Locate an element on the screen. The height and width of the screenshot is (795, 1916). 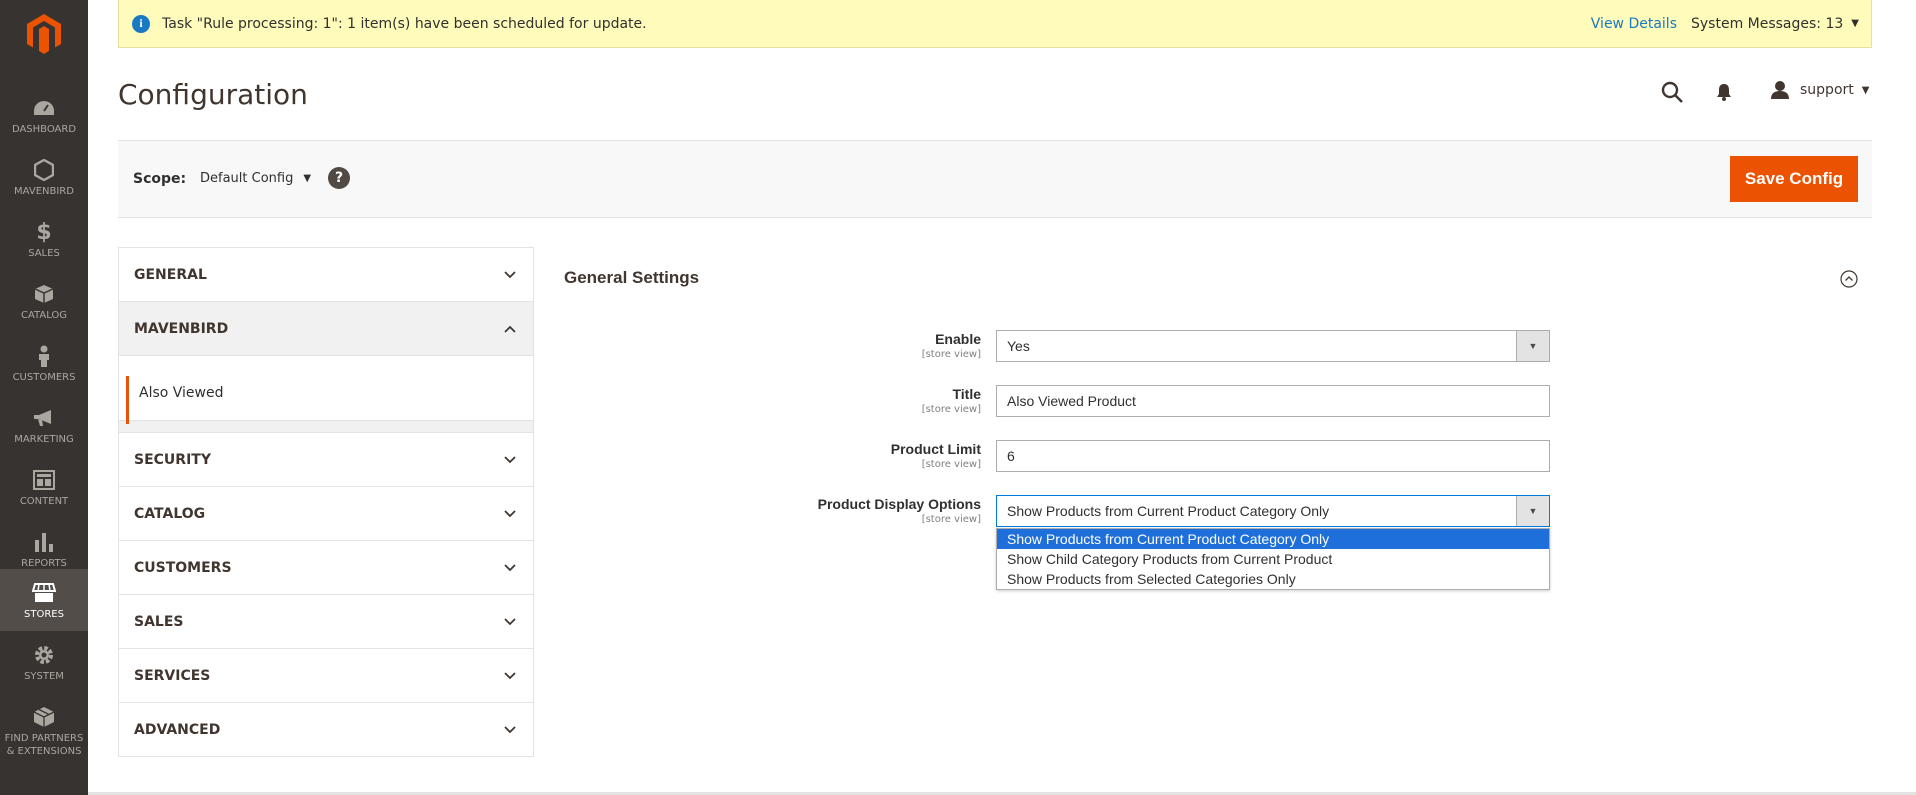
tab-label: SALES is located at coordinates (159, 621).